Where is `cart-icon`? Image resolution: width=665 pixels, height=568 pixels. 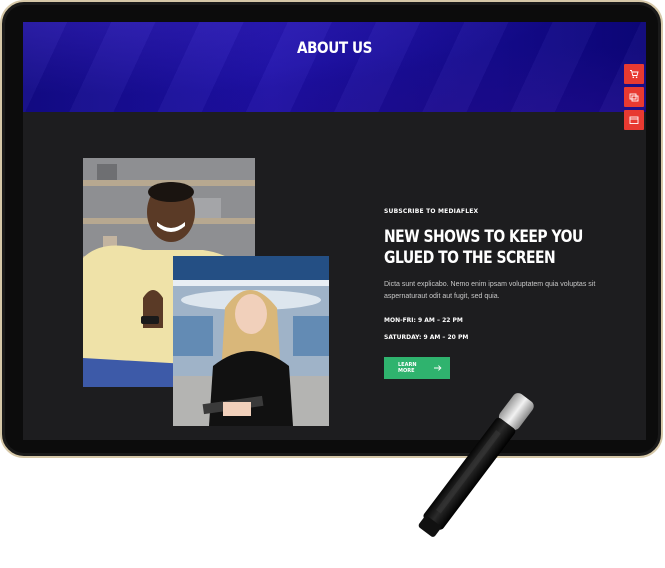
cart-icon is located at coordinates (634, 74).